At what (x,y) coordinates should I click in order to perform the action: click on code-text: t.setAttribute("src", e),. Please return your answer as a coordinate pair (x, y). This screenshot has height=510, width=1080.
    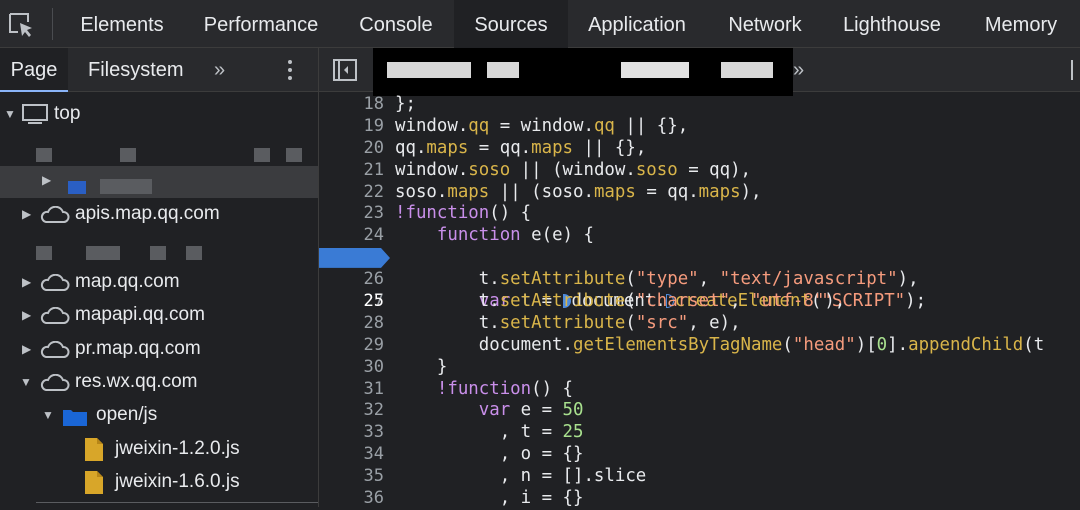
    Looking at the image, I should click on (568, 322).